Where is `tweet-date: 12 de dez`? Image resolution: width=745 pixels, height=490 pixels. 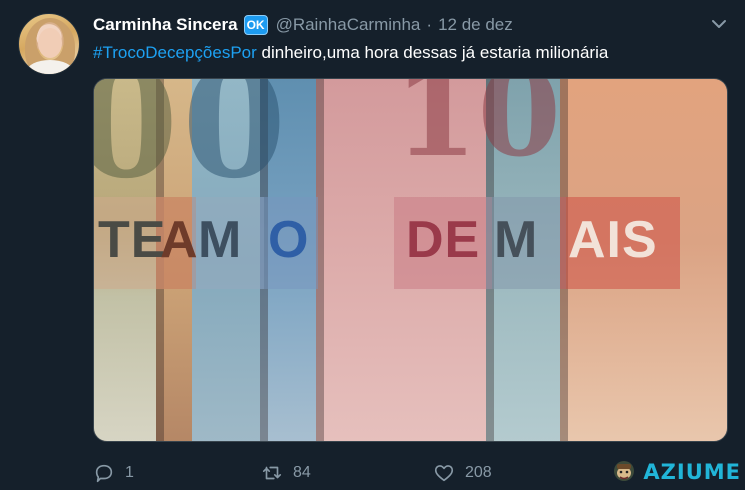
tweet-date: 12 de dez is located at coordinates (475, 25).